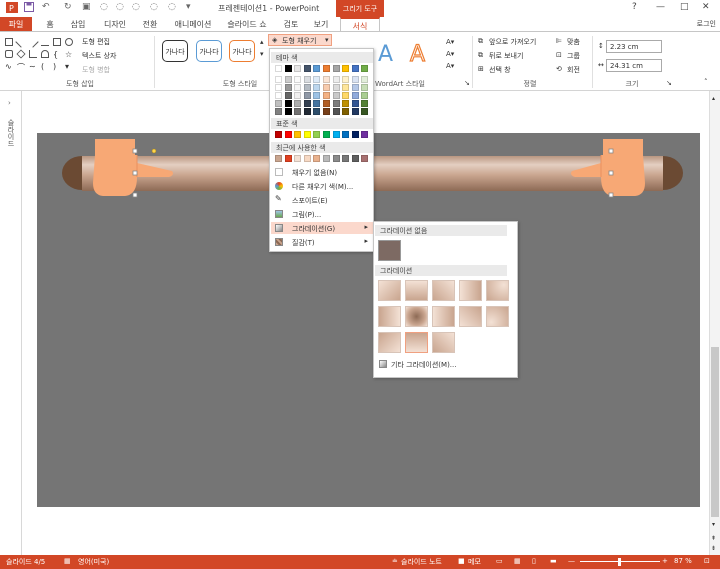  What do you see at coordinates (120, 7) in the screenshot?
I see `qa-icon-6: ◌` at bounding box center [120, 7].